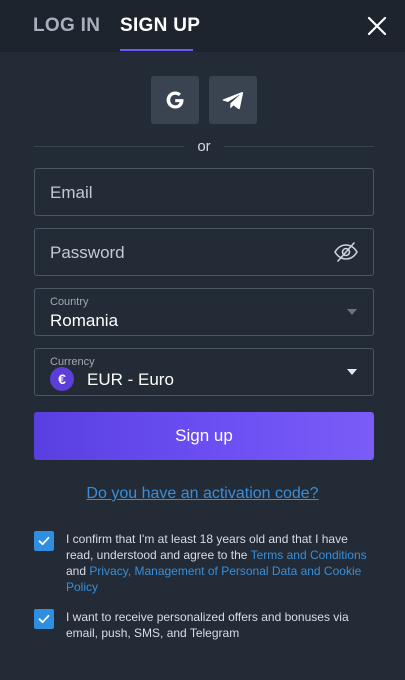 This screenshot has height=680, width=405. Describe the element at coordinates (160, 26) in the screenshot. I see `tab-signup: SIGN UP` at that location.